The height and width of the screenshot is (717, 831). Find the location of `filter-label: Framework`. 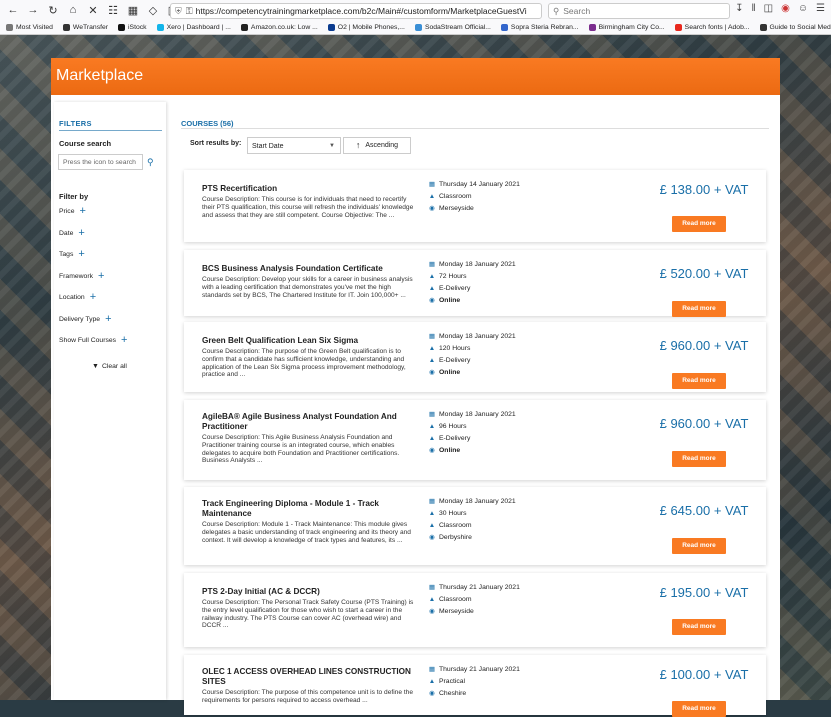

filter-label: Framework is located at coordinates (76, 276).